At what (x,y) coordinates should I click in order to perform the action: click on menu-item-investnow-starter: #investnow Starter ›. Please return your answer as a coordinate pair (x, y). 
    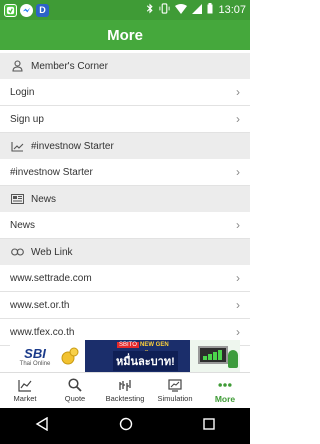
    Looking at the image, I should click on (125, 172).